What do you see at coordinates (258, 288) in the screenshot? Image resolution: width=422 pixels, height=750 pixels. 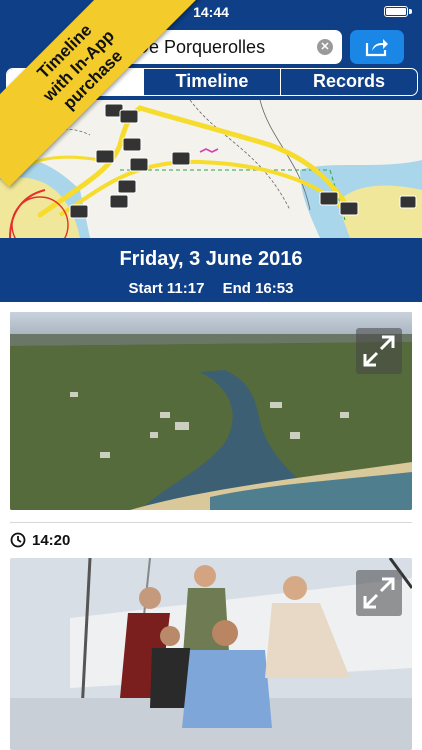 I see `trip-end: End 16:53` at bounding box center [258, 288].